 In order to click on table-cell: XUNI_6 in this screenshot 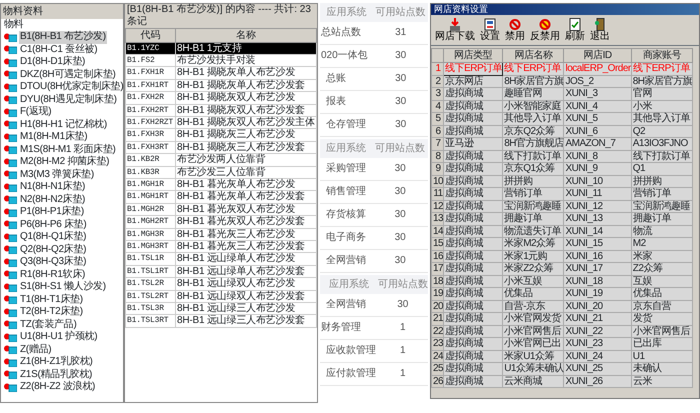, I will do `click(598, 131)`.